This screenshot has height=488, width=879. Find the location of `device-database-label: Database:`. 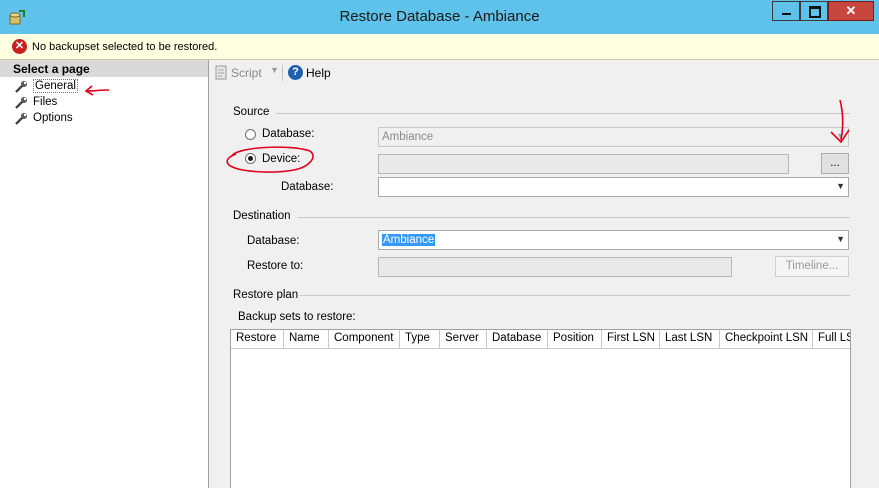

device-database-label: Database: is located at coordinates (307, 187).